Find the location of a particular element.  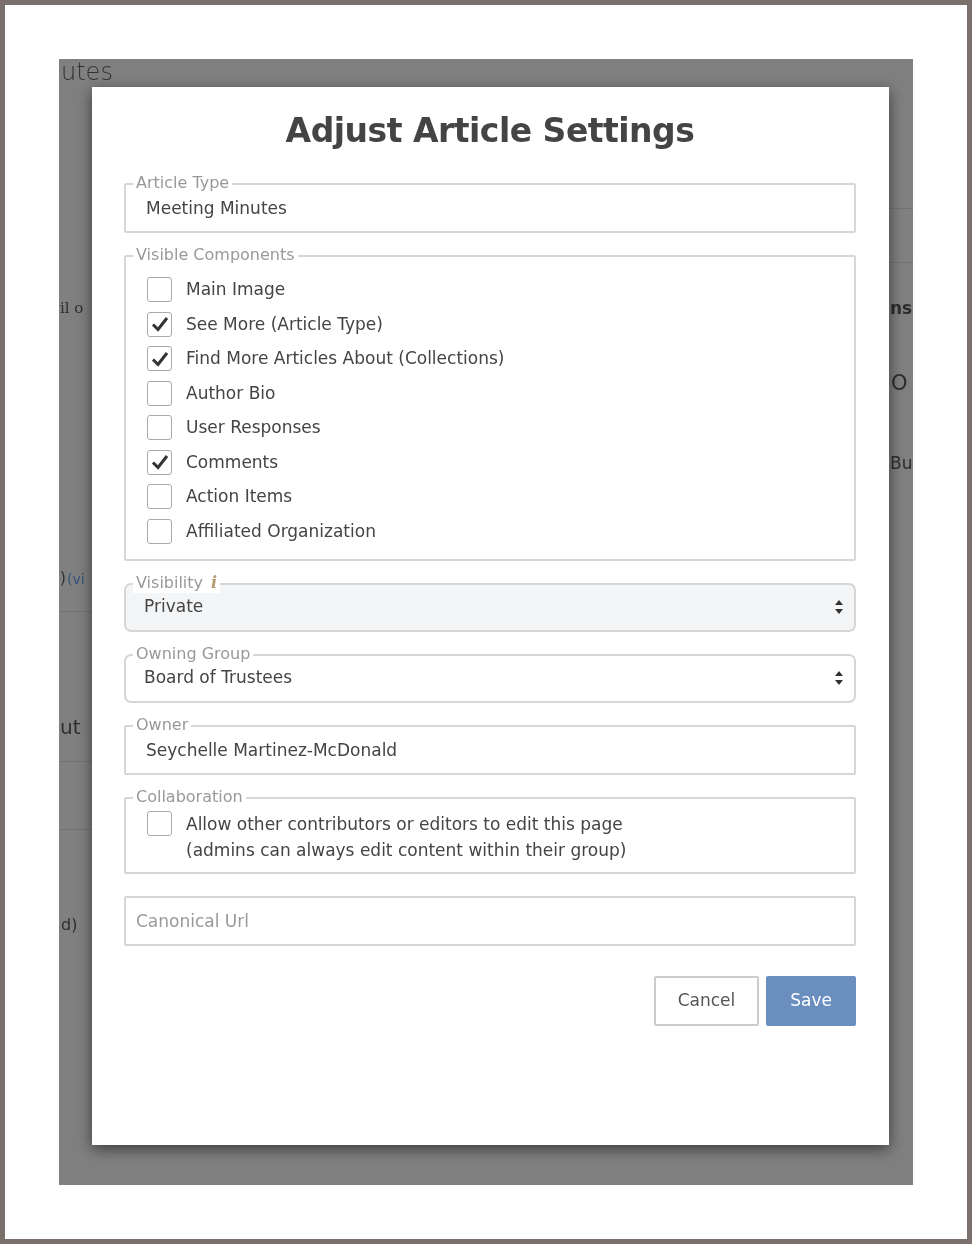

checkbox-label: Author Bio is located at coordinates (231, 393).